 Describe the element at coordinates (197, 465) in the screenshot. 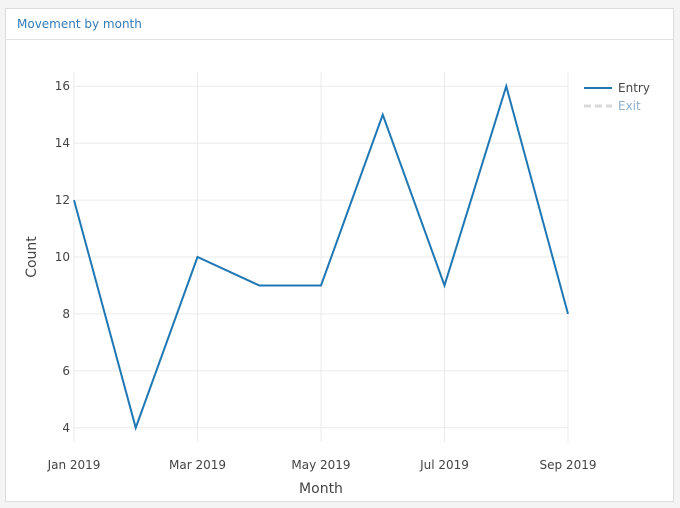

I see `x-tick-label: Mar 2019` at that location.